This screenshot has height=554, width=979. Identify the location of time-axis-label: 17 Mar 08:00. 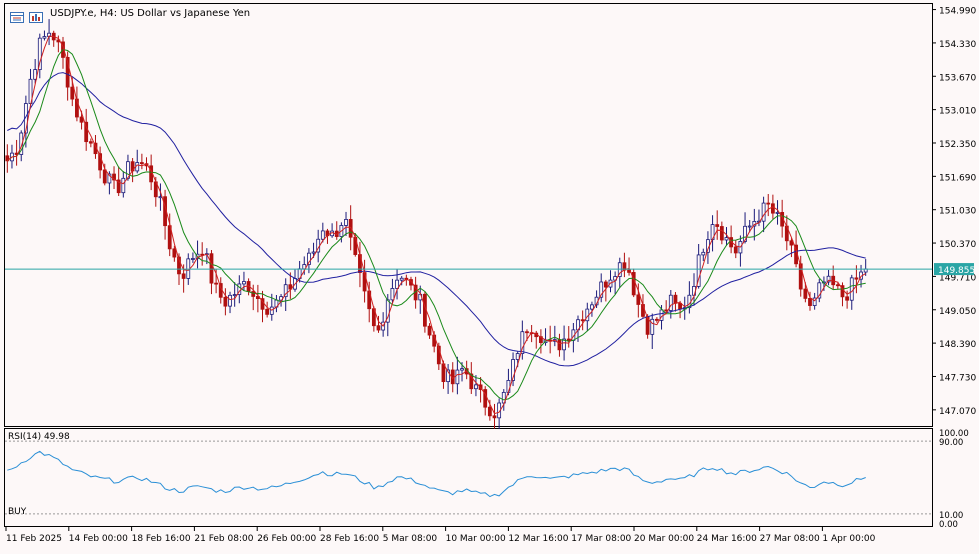
(601, 539).